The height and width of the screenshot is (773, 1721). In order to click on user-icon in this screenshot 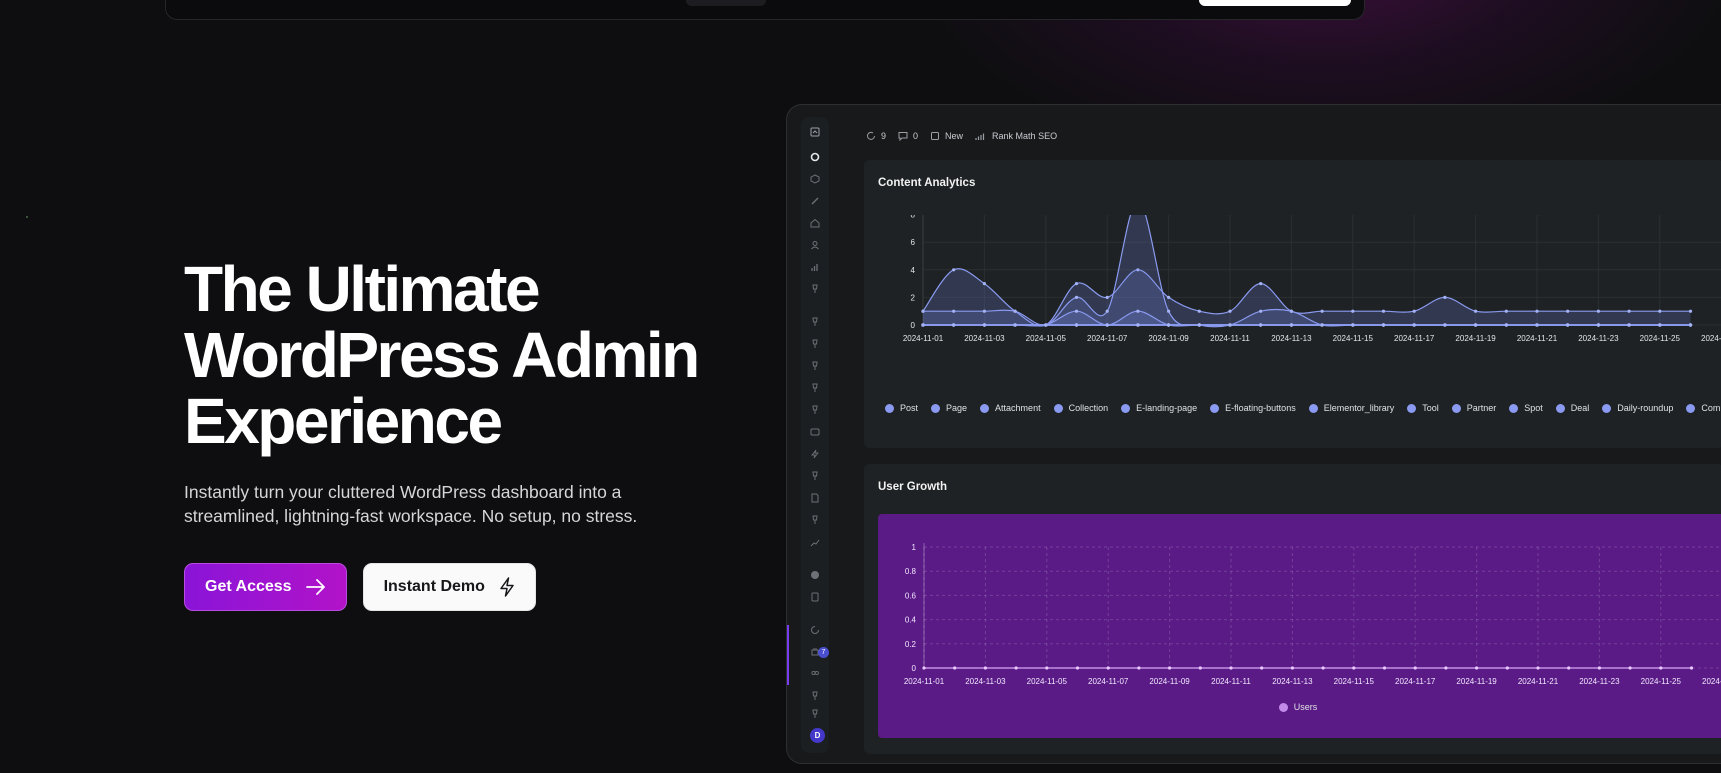, I will do `click(815, 245)`.